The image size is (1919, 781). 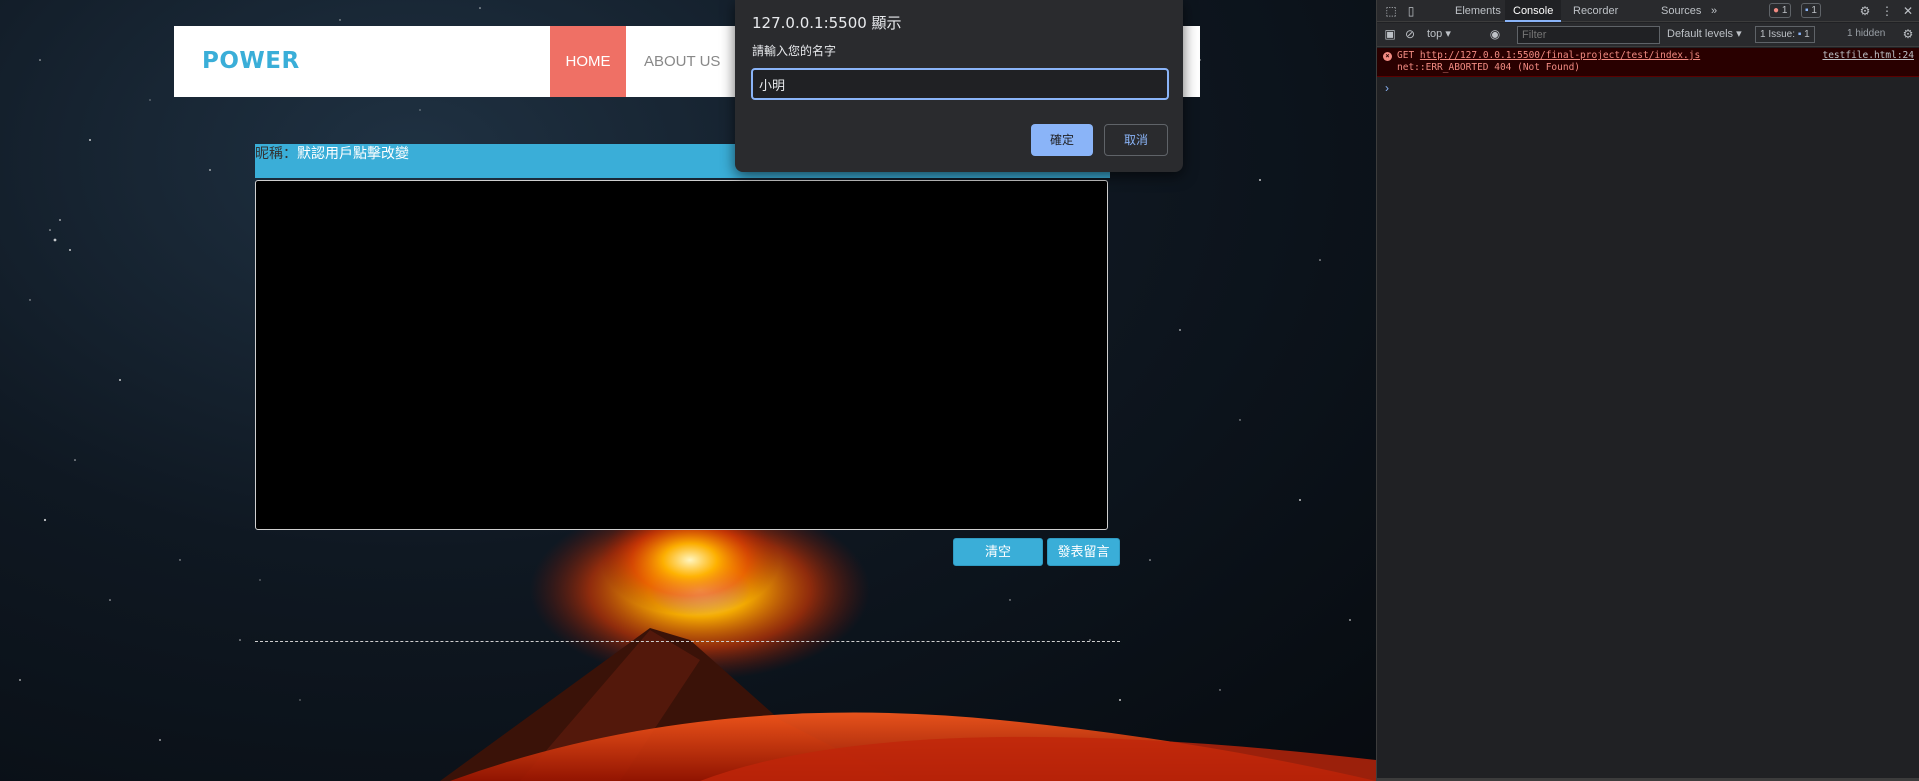 What do you see at coordinates (1391, 11) in the screenshot?
I see `inspect-element-icon: ⬚` at bounding box center [1391, 11].